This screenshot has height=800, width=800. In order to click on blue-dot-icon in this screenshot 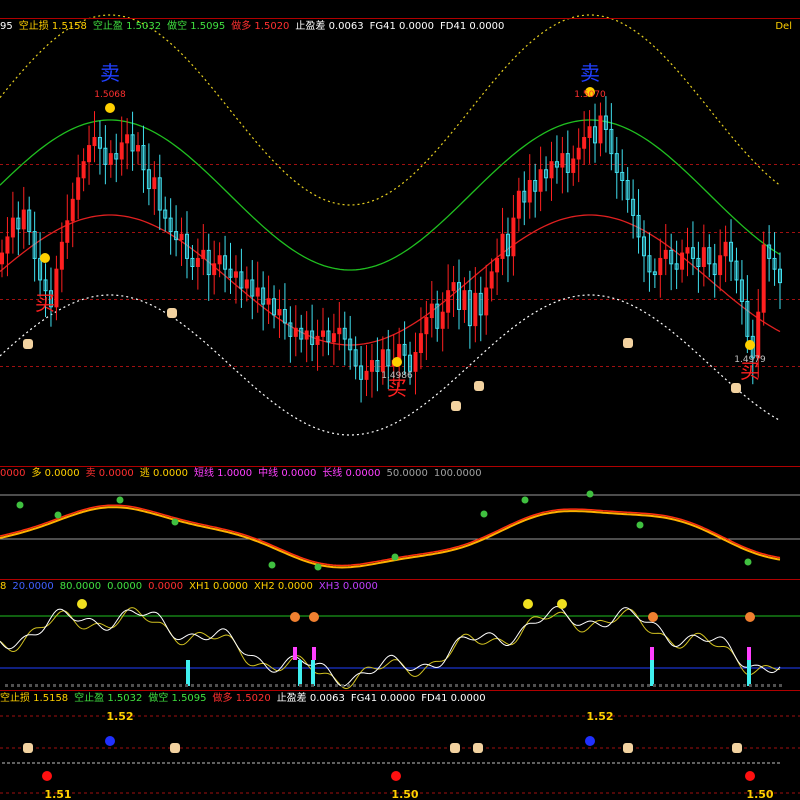, I will do `click(110, 741)`.